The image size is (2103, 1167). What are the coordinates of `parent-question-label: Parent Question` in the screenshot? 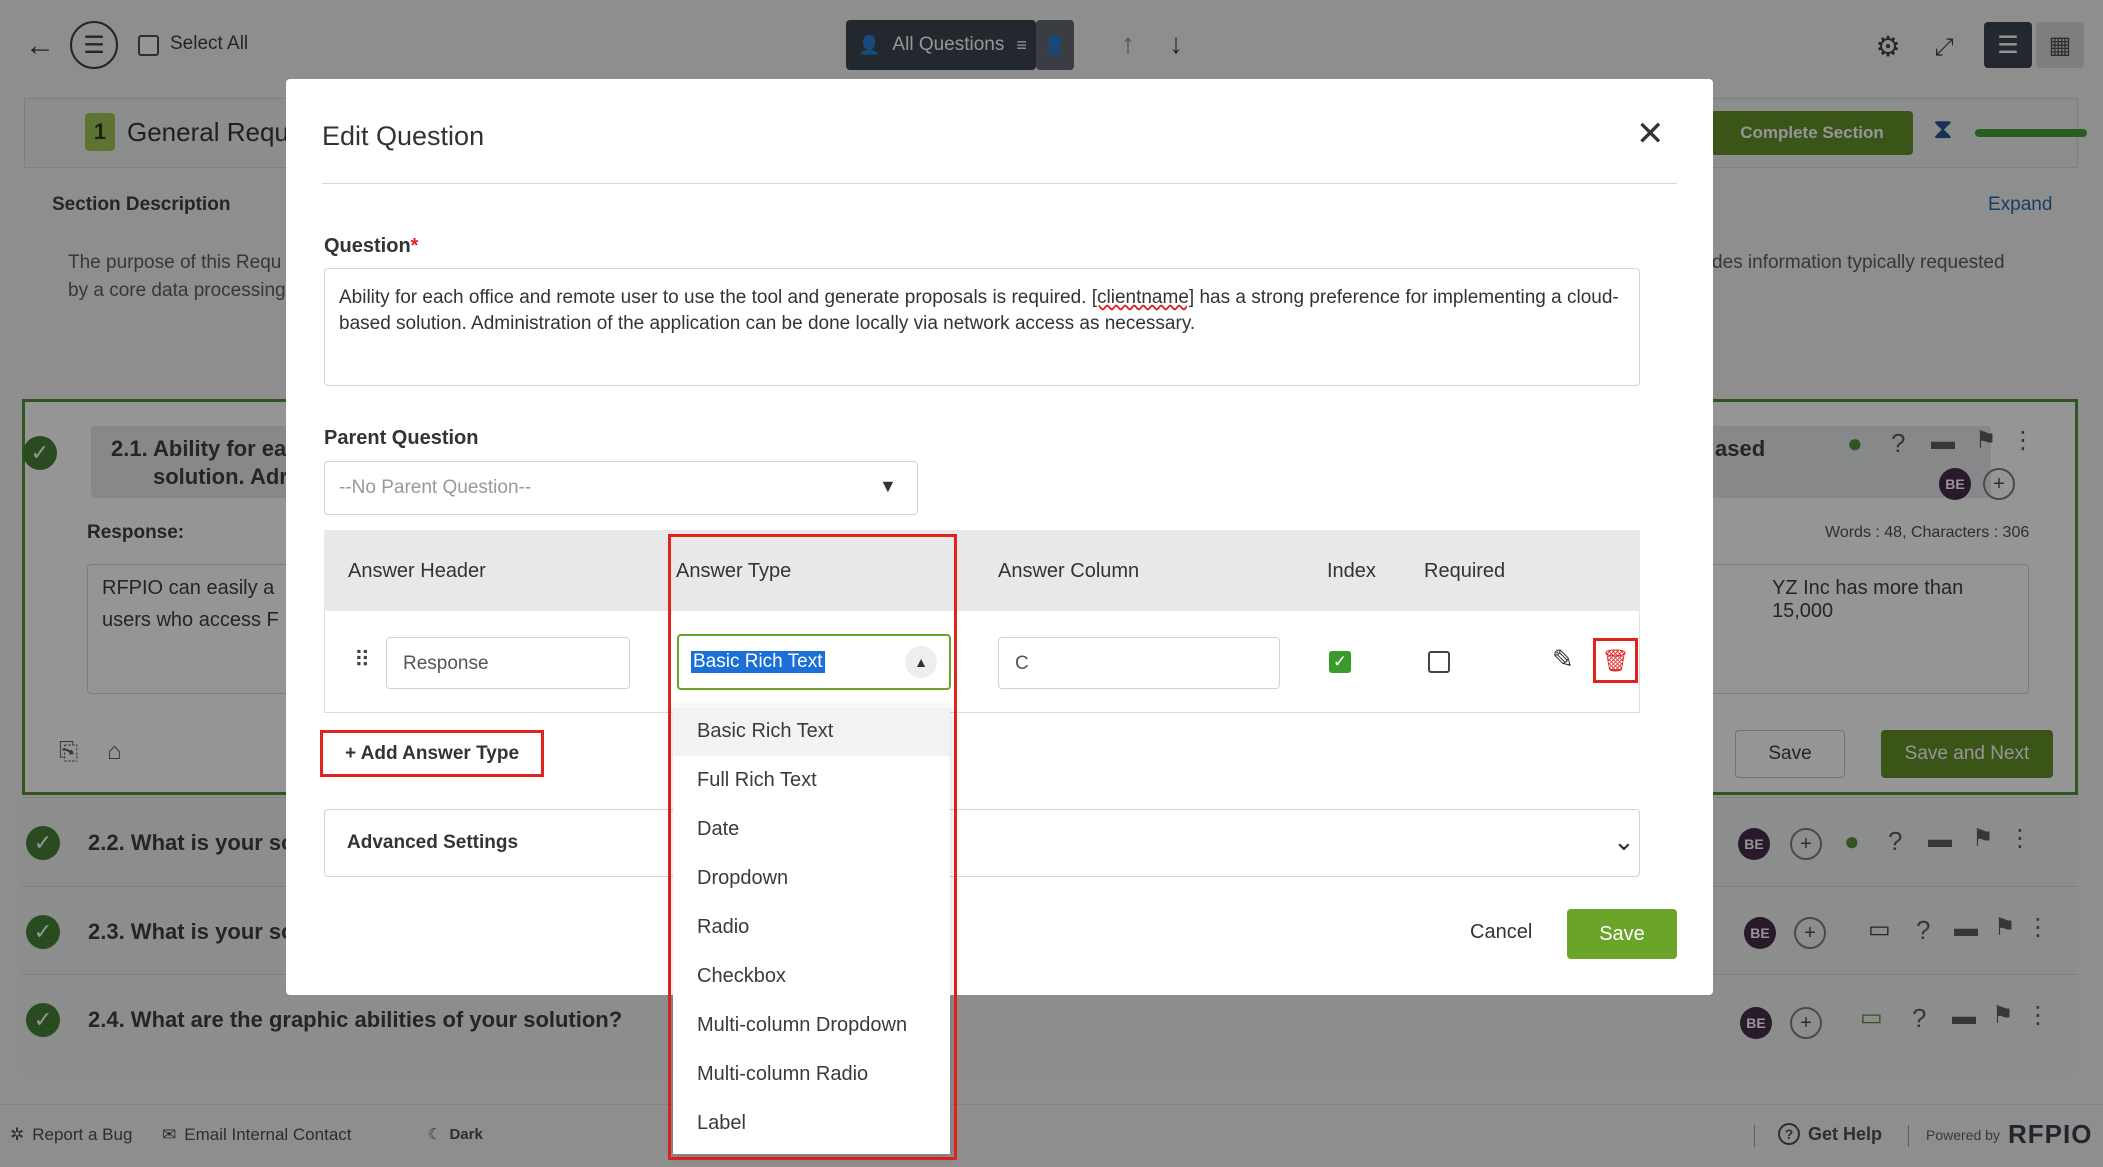 It's located at (401, 438).